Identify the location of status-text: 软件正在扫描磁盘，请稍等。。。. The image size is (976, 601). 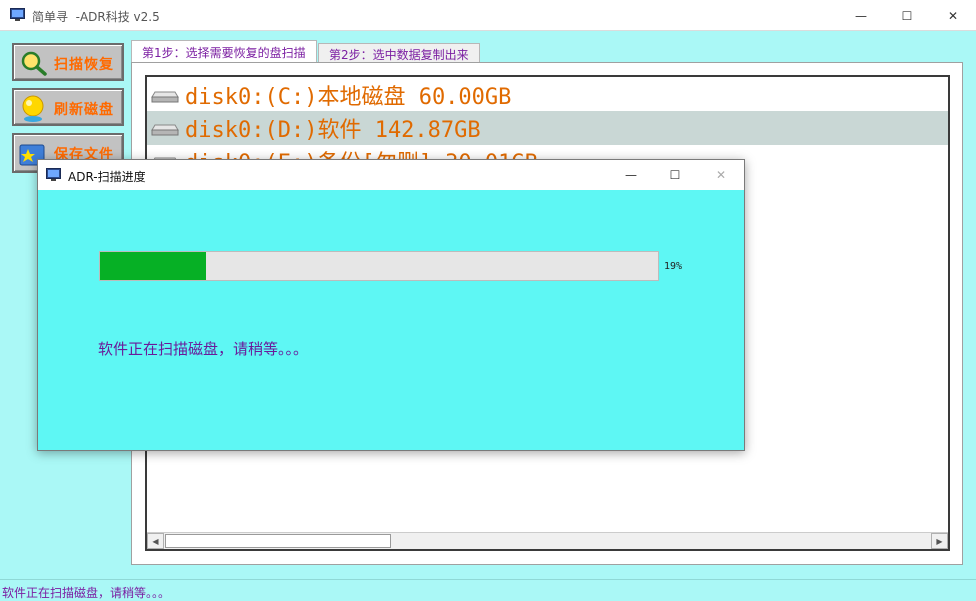
(86, 593).